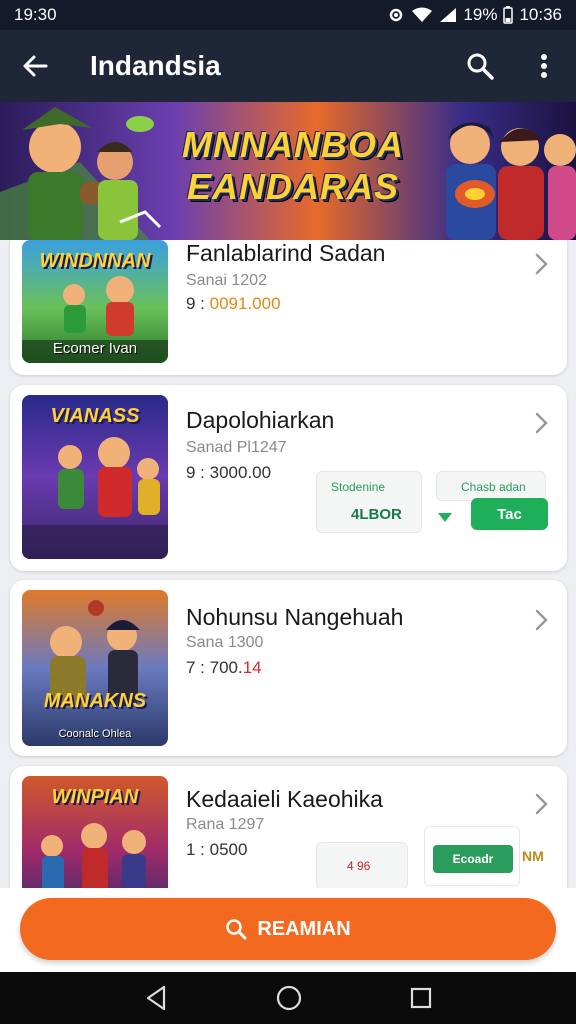 The height and width of the screenshot is (1024, 576). What do you see at coordinates (95, 261) in the screenshot?
I see `thumbnail-title: WINDNNAN` at bounding box center [95, 261].